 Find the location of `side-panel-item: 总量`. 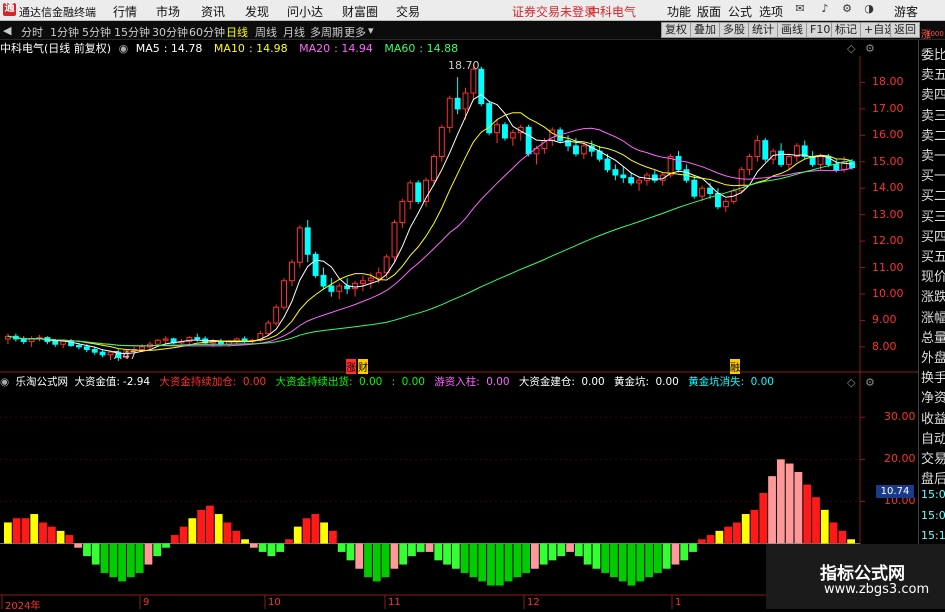

side-panel-item: 总量 is located at coordinates (933, 336).